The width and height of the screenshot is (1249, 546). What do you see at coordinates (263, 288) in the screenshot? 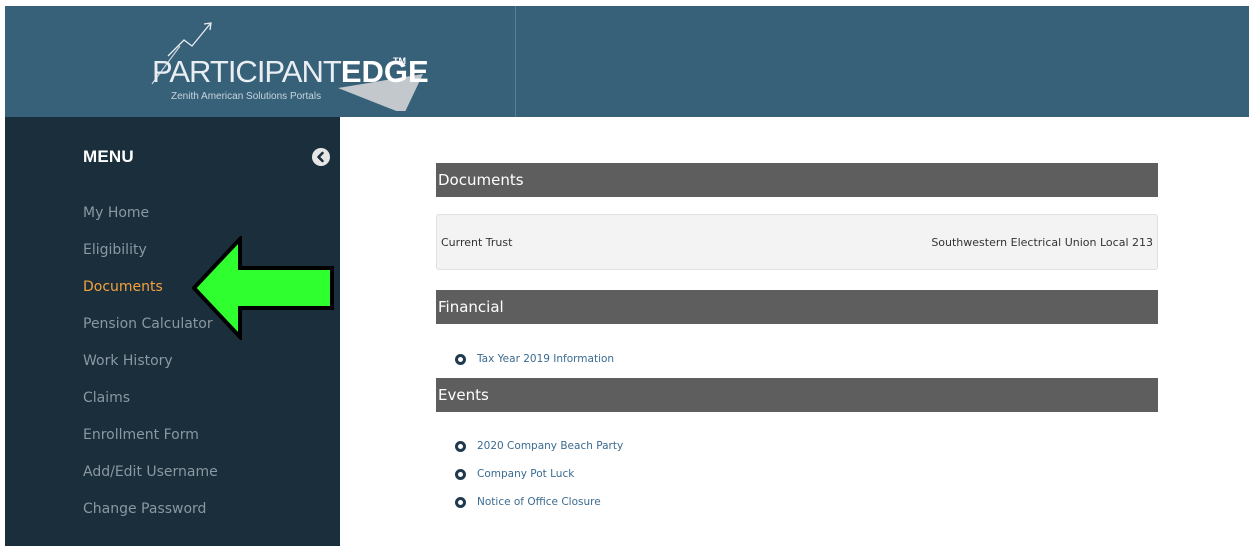
I see `green-arrow-icon` at bounding box center [263, 288].